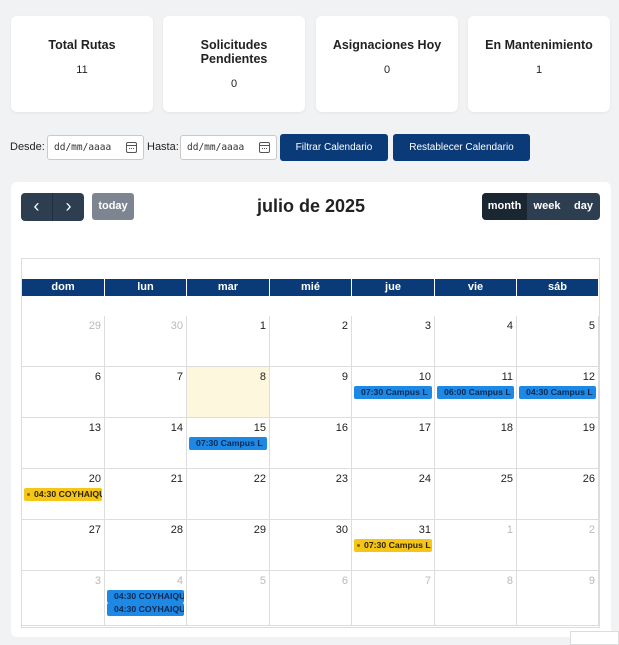 The image size is (619, 645). Describe the element at coordinates (146, 494) in the screenshot. I see `day-cell: 21` at that location.